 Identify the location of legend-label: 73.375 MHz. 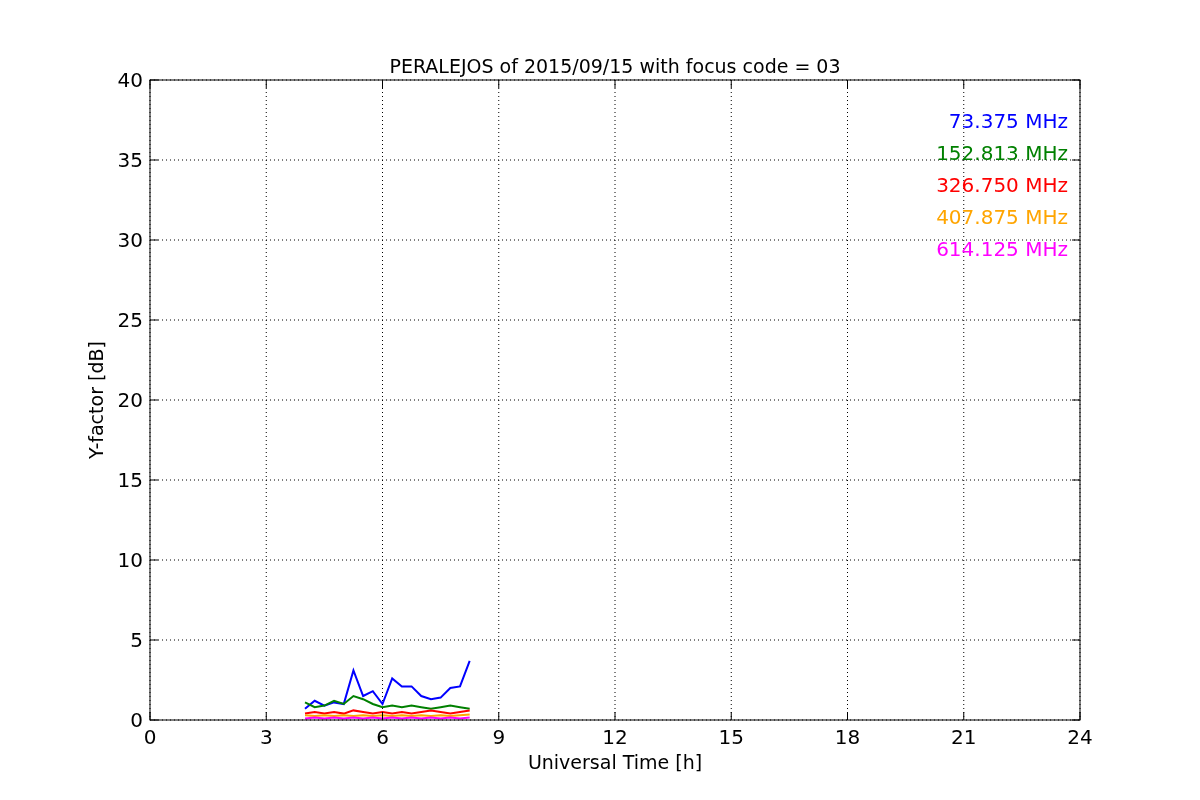
(1008, 121).